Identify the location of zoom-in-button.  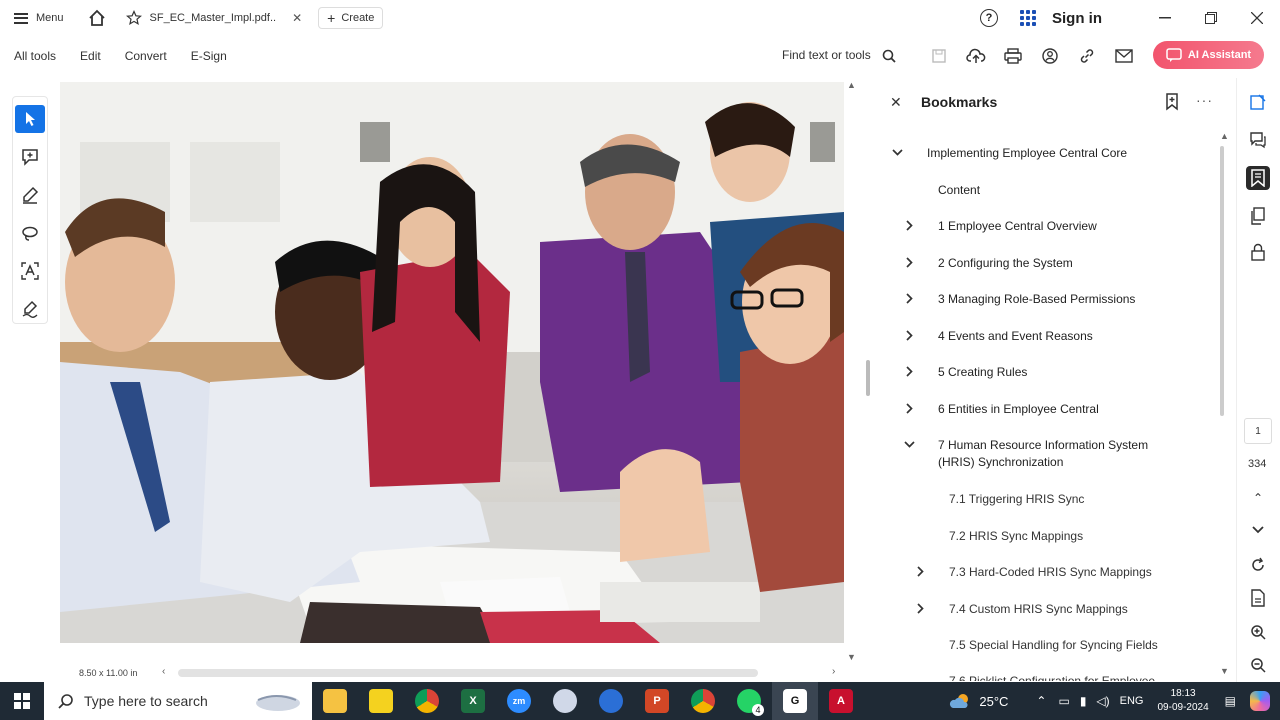
(1258, 632).